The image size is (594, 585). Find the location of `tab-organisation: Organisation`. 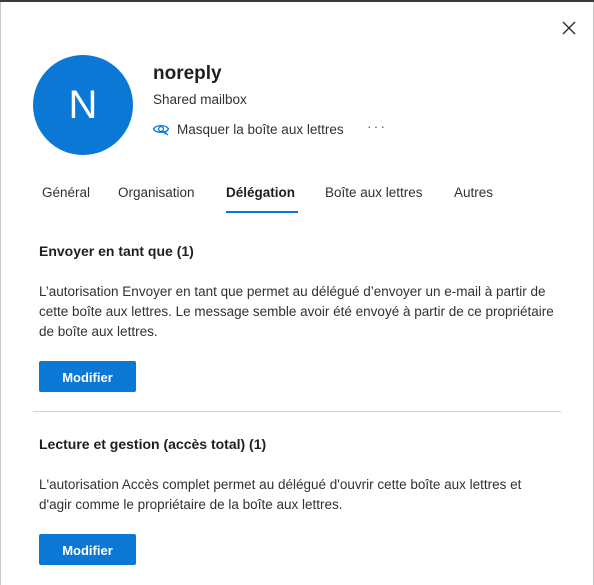

tab-organisation: Organisation is located at coordinates (156, 192).